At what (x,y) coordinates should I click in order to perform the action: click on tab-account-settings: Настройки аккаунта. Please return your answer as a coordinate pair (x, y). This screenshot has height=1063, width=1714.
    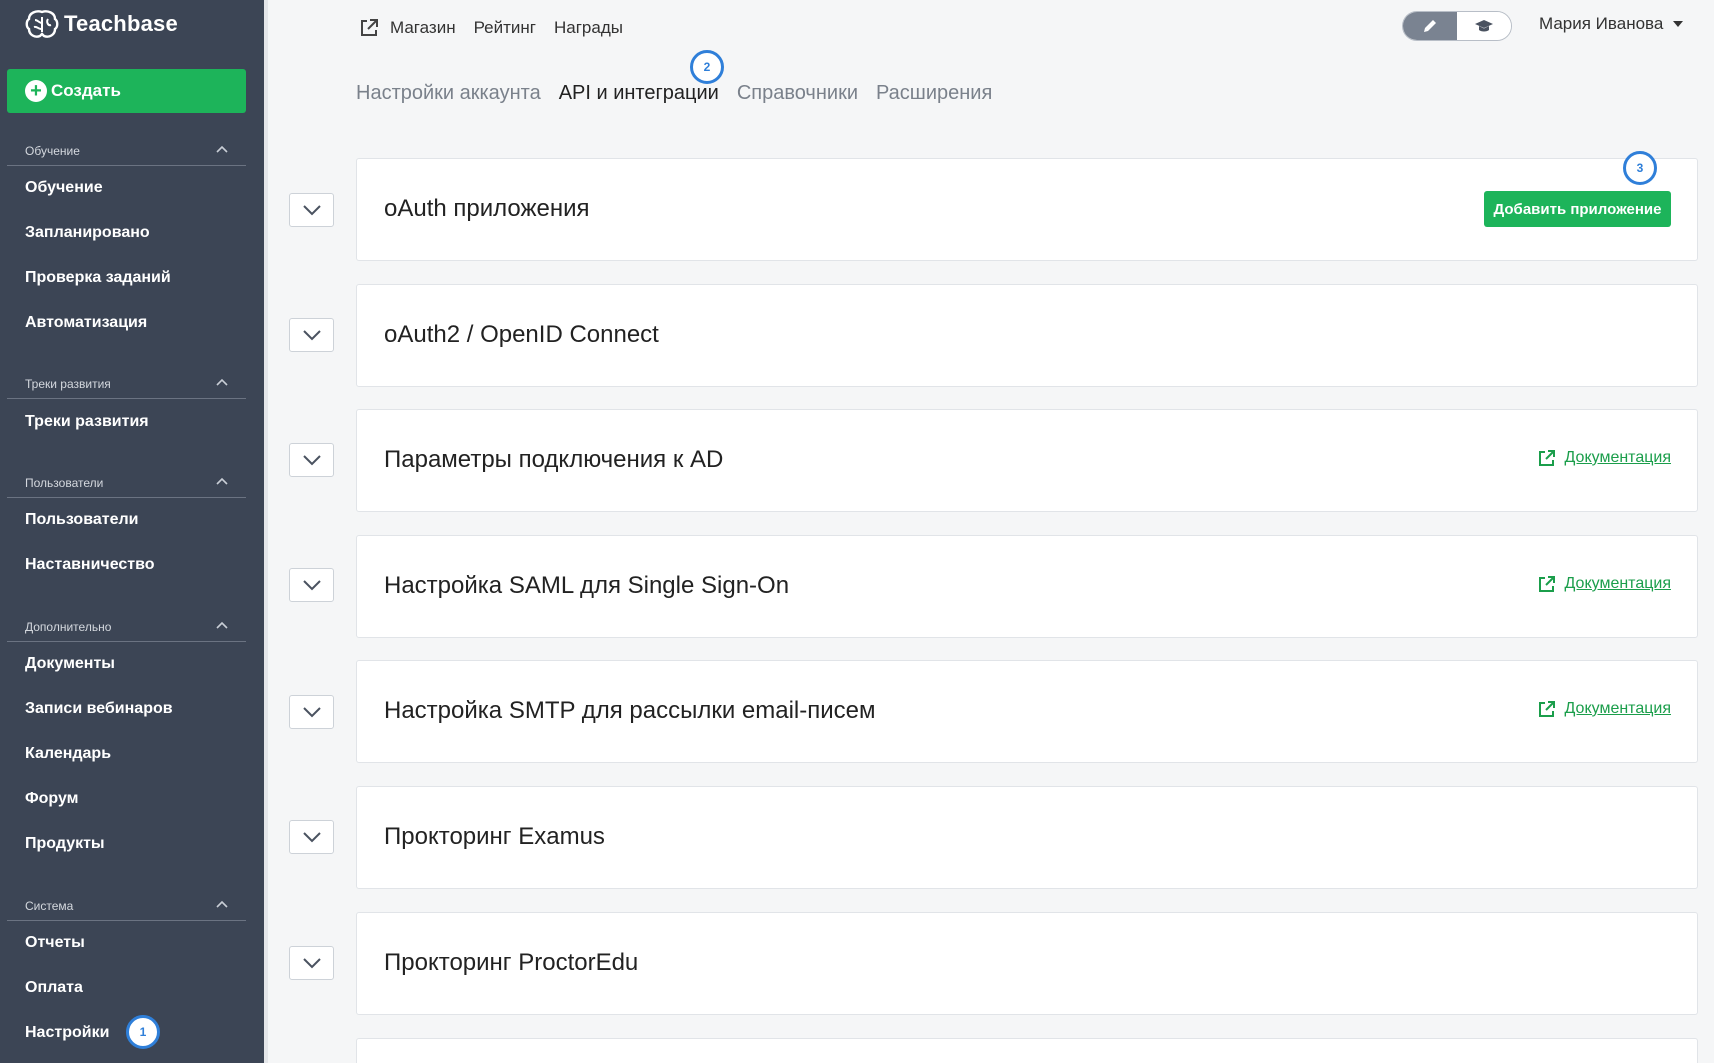
    Looking at the image, I should click on (448, 93).